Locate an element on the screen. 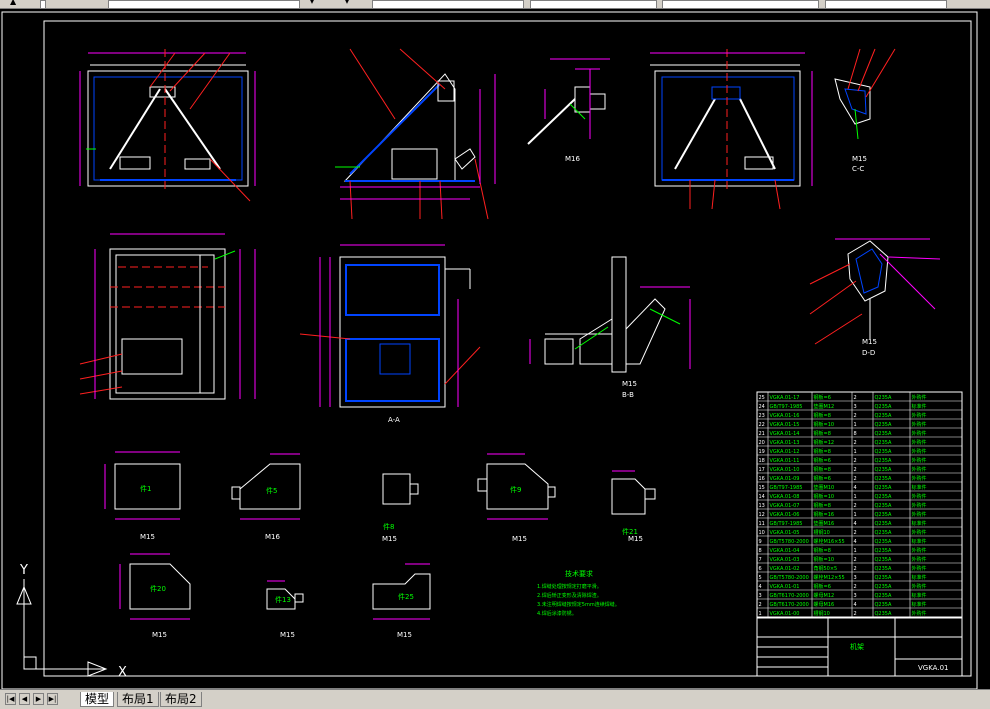 The image size is (990, 709). bom-cell: 8 is located at coordinates (760, 551).